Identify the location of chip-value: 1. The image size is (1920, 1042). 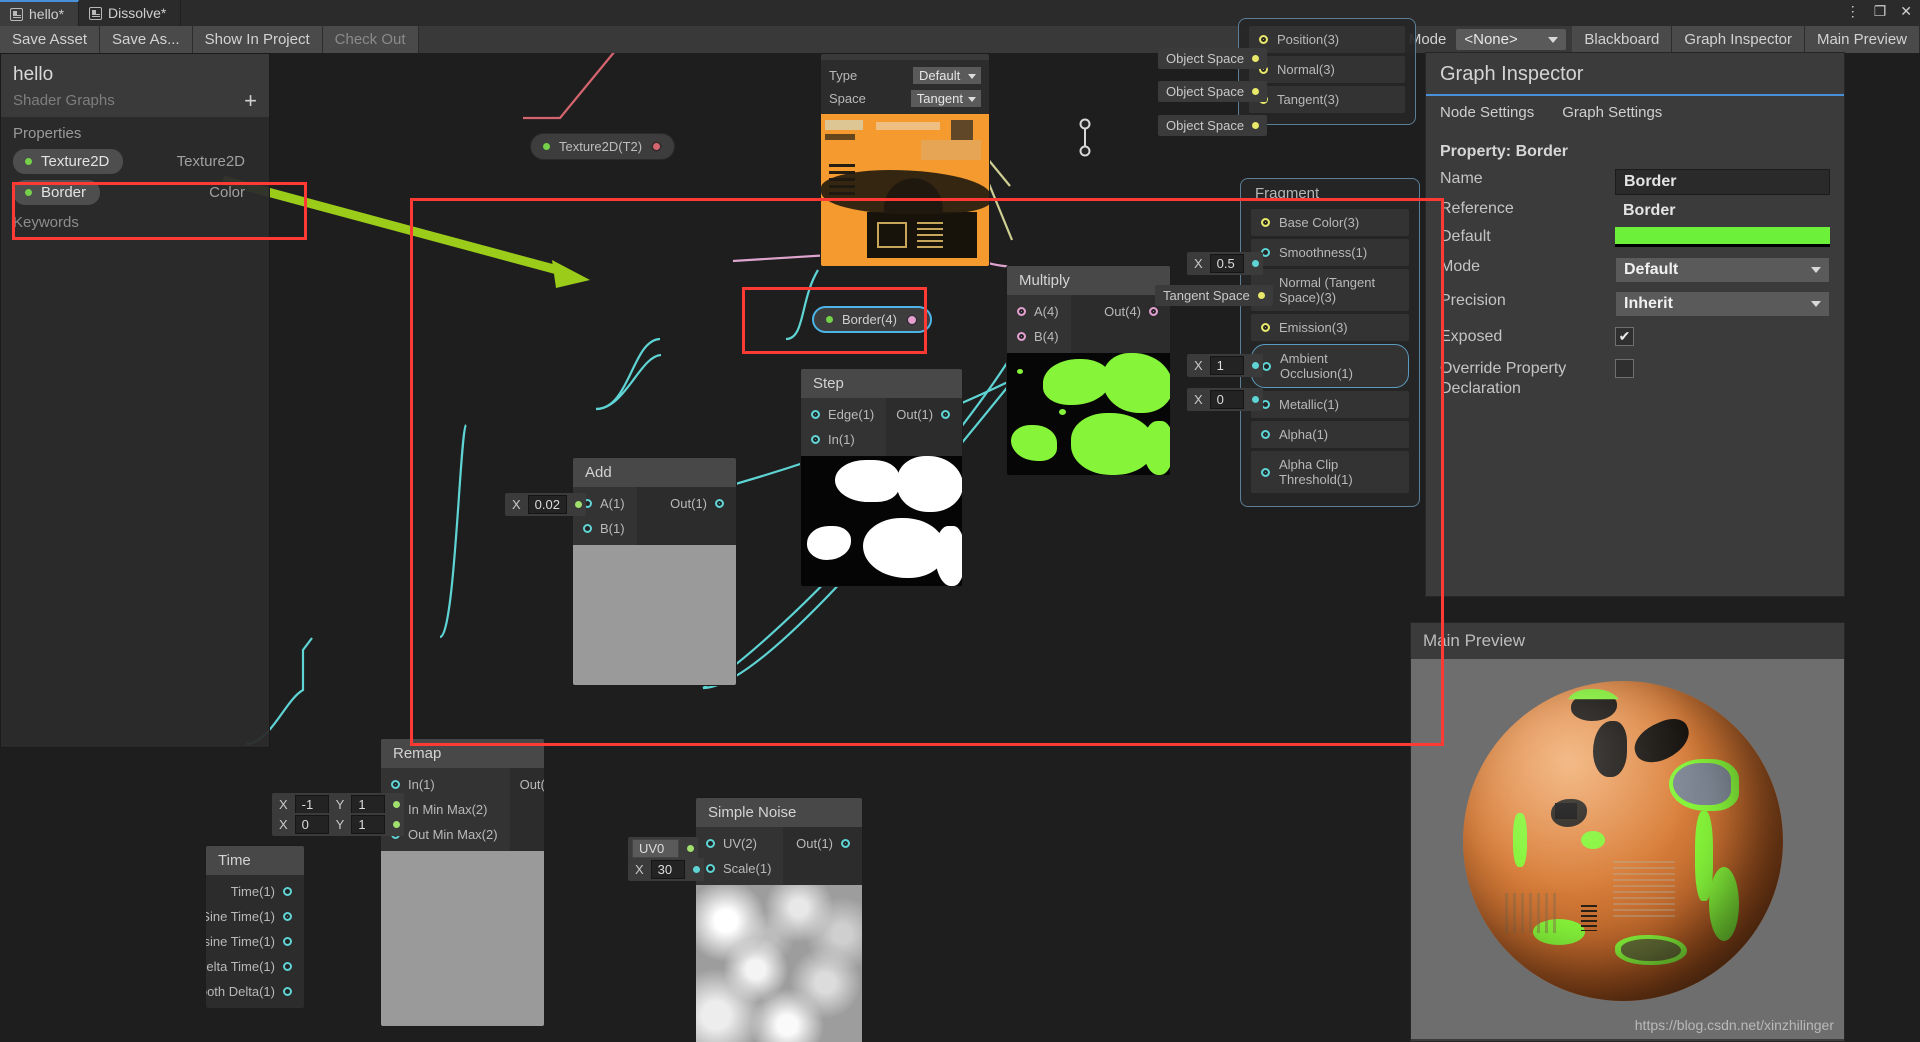
(1226, 365).